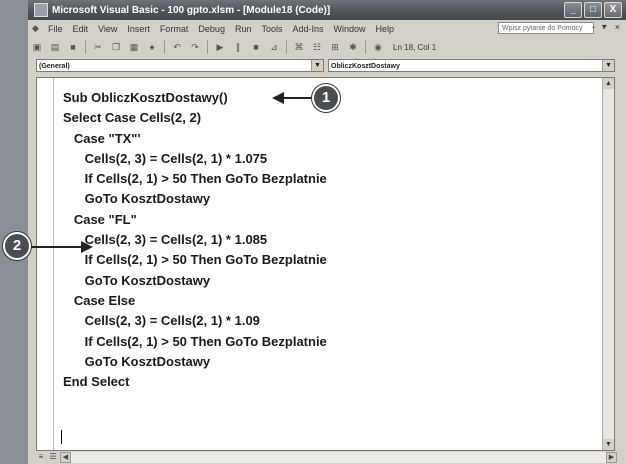 The image size is (626, 464). Describe the element at coordinates (378, 47) in the screenshot. I see `help-icon: ◉` at that location.